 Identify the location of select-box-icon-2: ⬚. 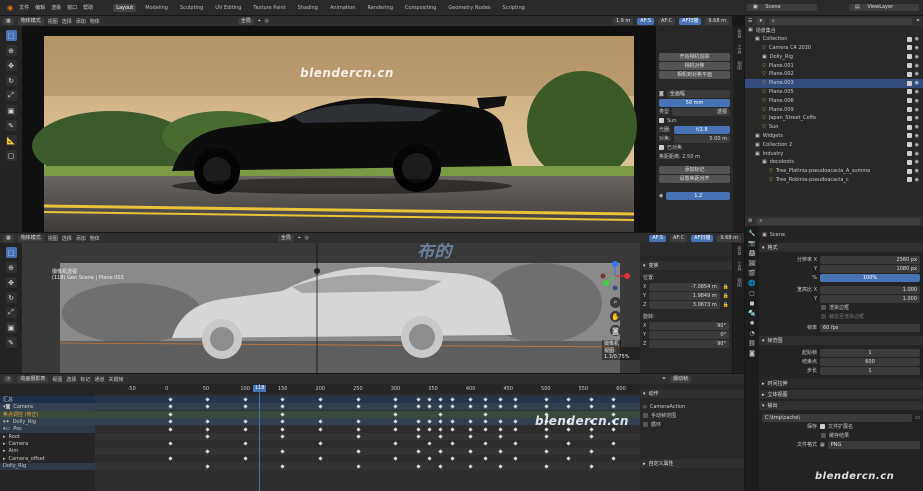
(11, 252).